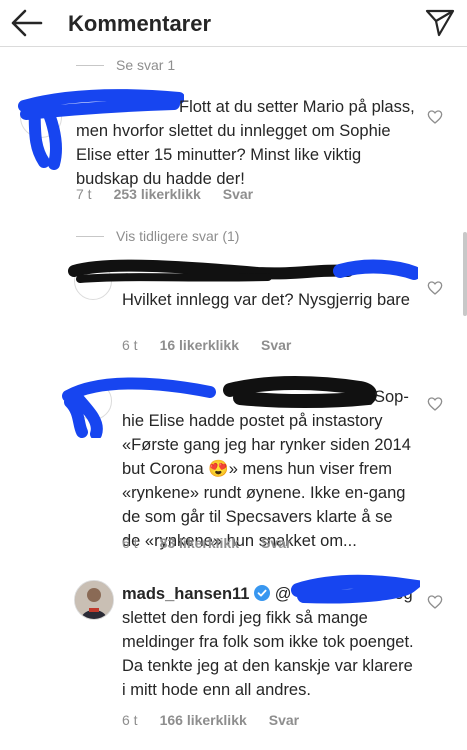  I want to click on reply-meta: 6 t 16 likerklikk Svar, so click(217, 345).